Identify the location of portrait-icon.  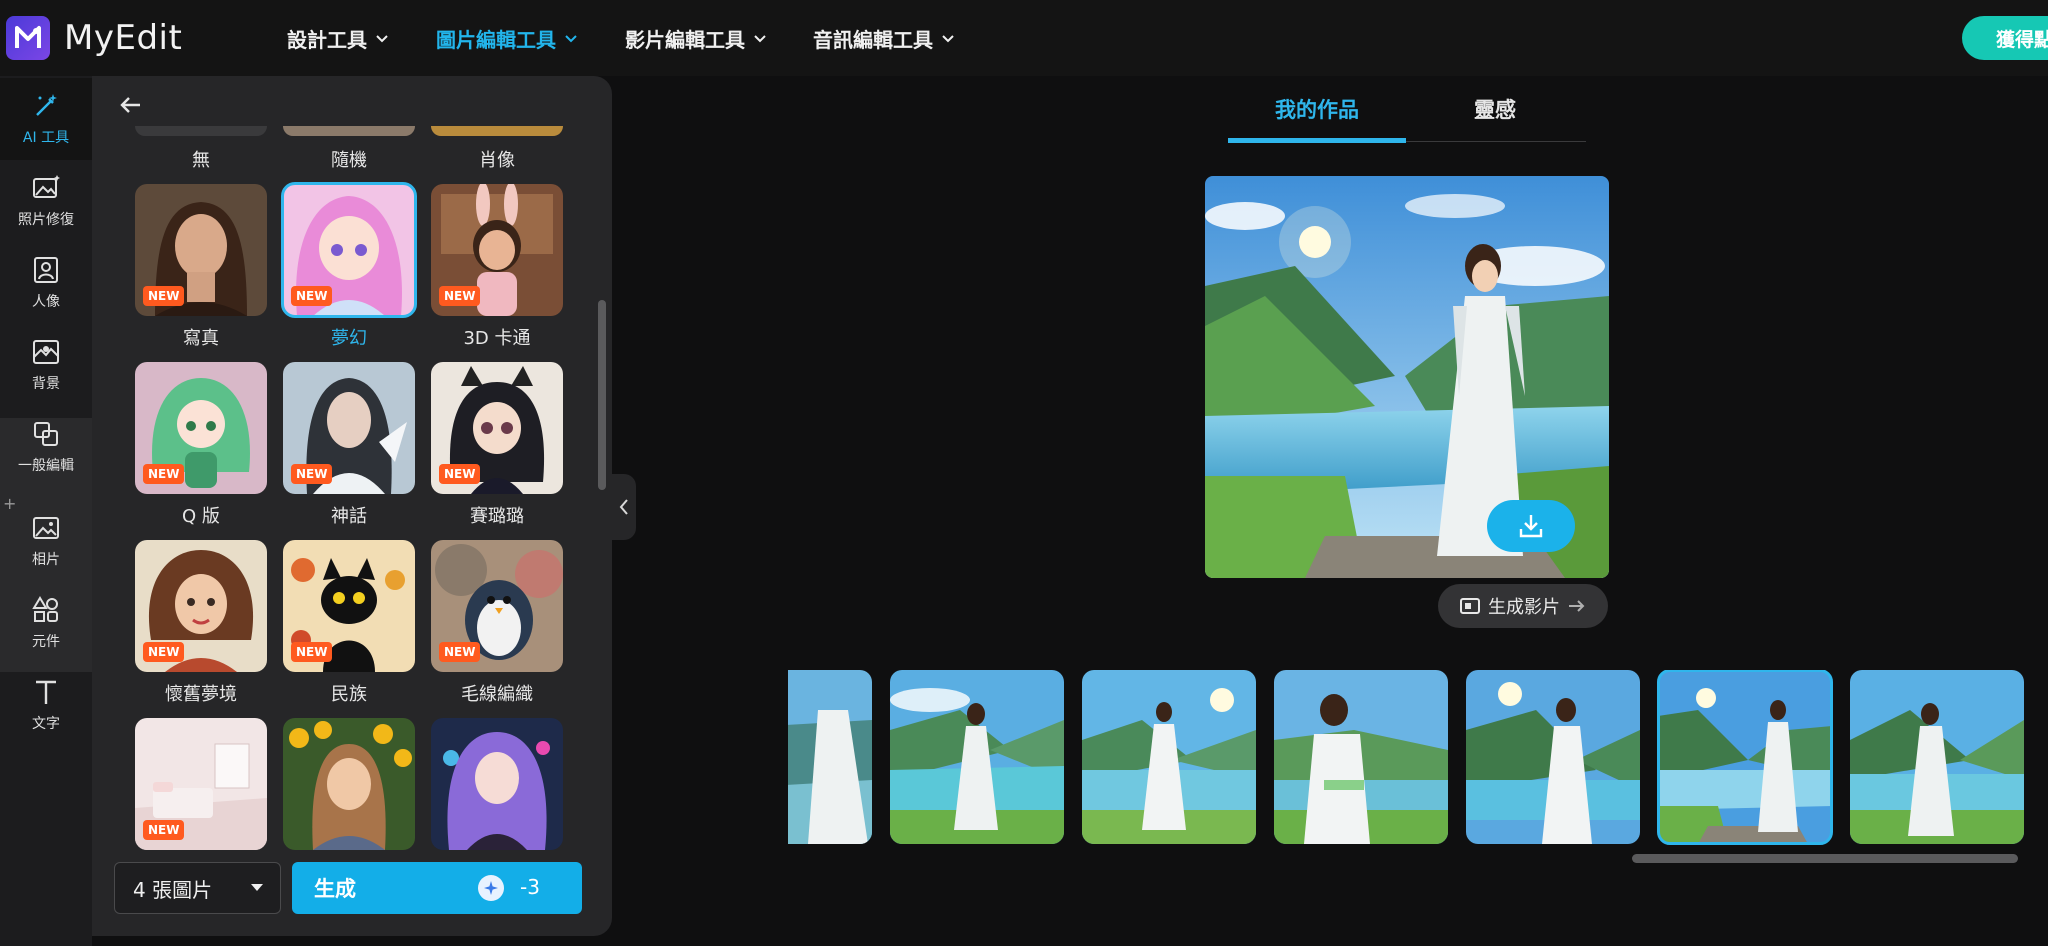
(46, 270).